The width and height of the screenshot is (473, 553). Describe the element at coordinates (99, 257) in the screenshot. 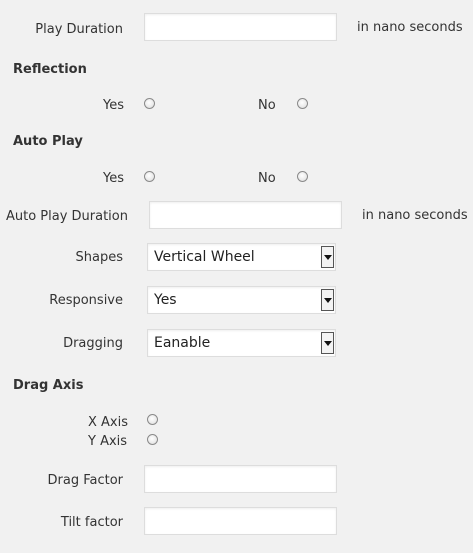

I see `shapes-label: Shapes` at that location.